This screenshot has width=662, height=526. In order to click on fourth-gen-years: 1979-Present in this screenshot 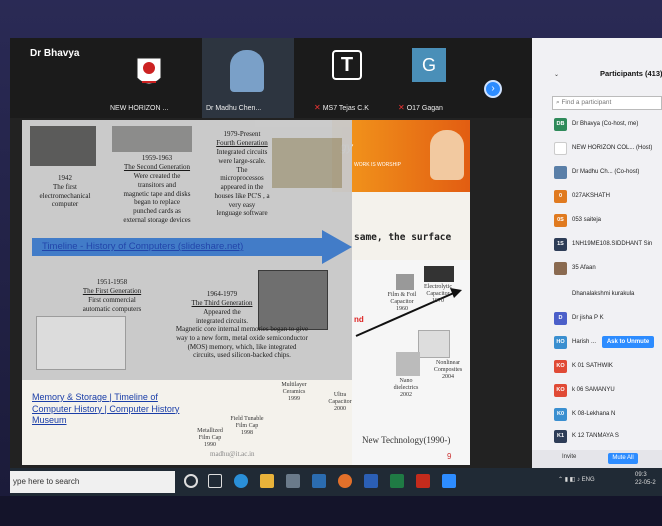, I will do `click(242, 134)`.